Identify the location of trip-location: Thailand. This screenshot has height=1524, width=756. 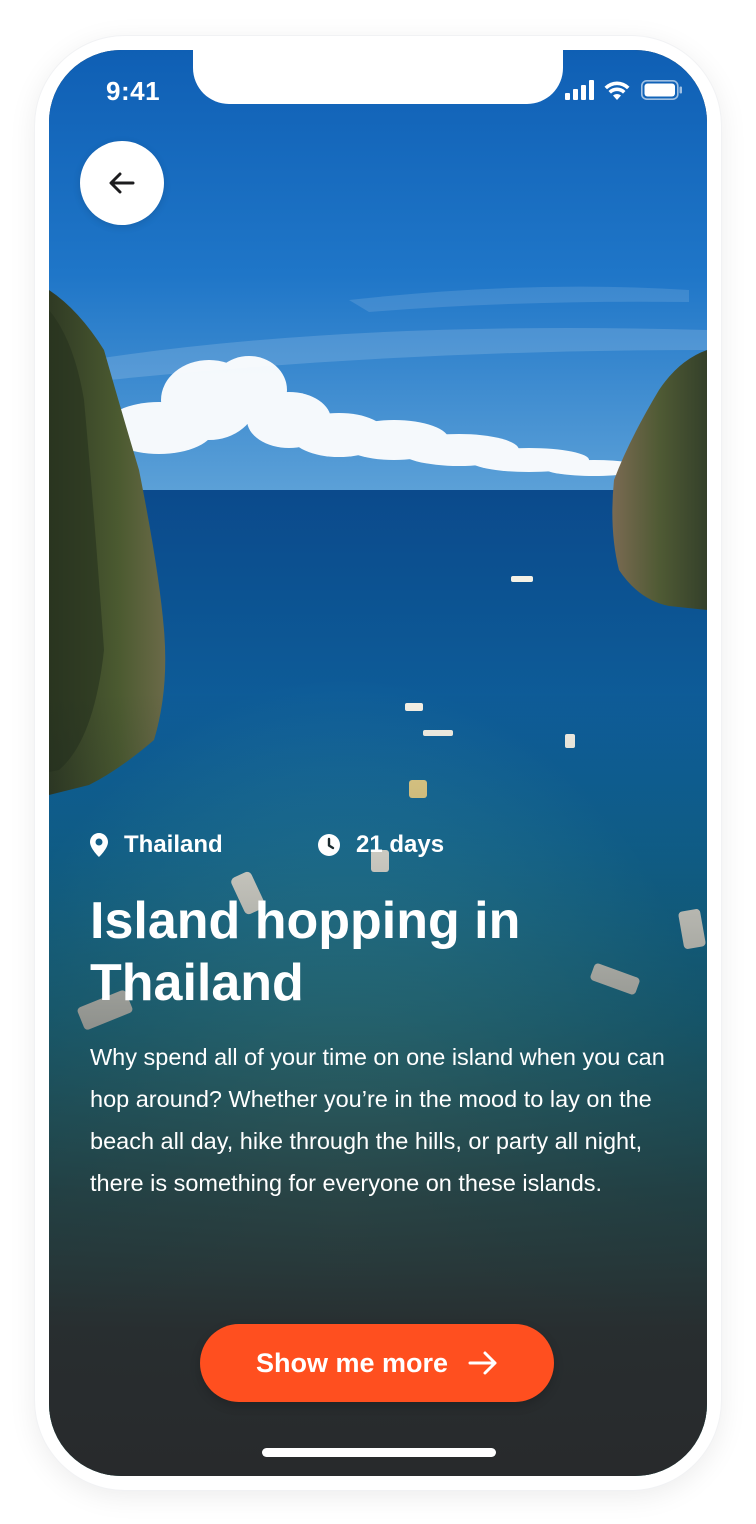
(156, 845).